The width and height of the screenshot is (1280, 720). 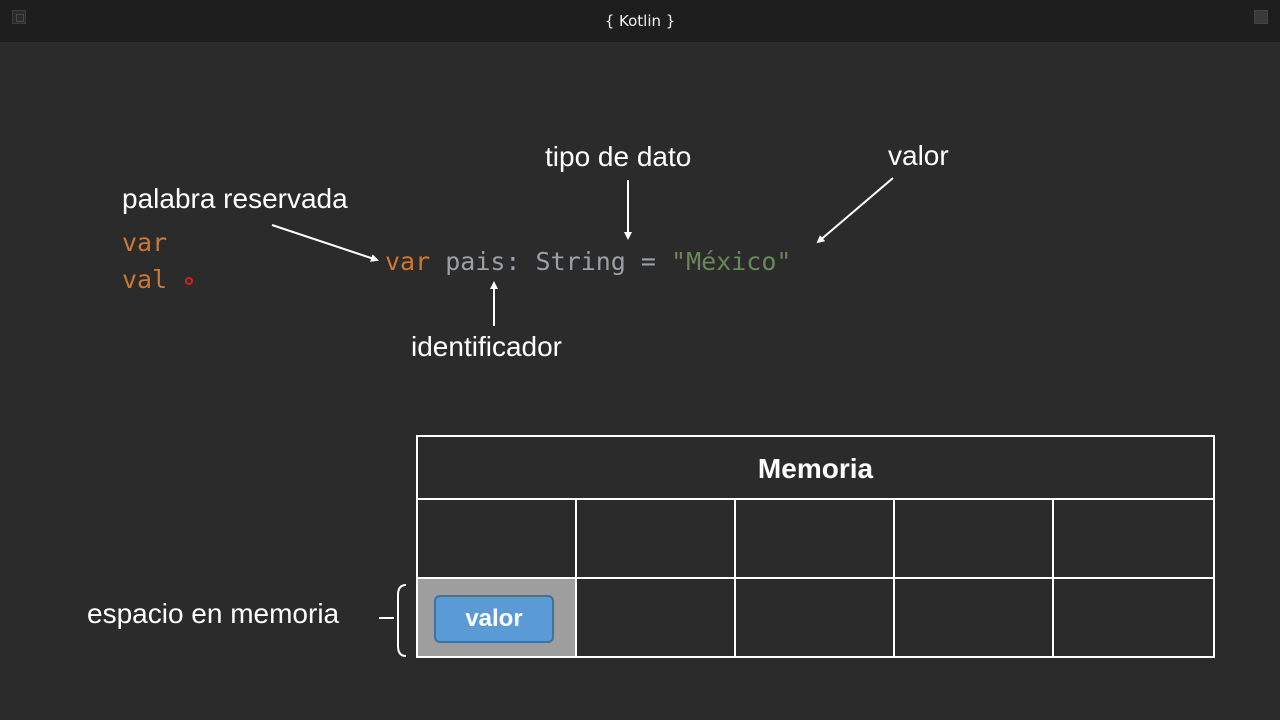 I want to click on window-title: { Kotlin }, so click(x=640, y=21).